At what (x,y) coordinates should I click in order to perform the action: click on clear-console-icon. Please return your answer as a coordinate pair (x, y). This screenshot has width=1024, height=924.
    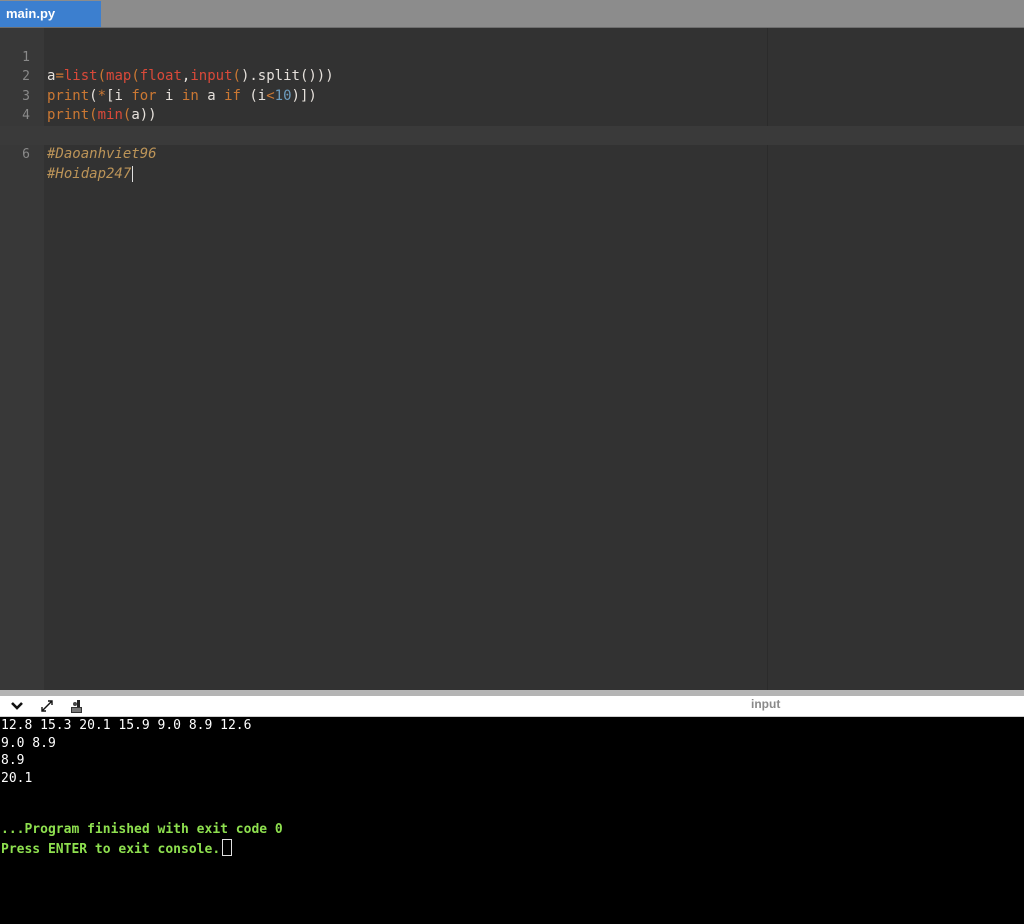
    Looking at the image, I should click on (78, 706).